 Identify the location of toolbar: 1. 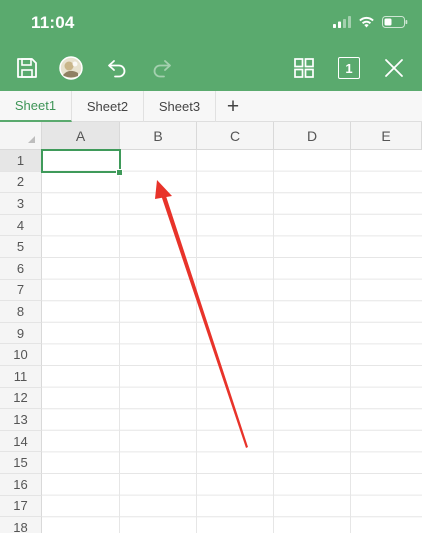
(211, 67).